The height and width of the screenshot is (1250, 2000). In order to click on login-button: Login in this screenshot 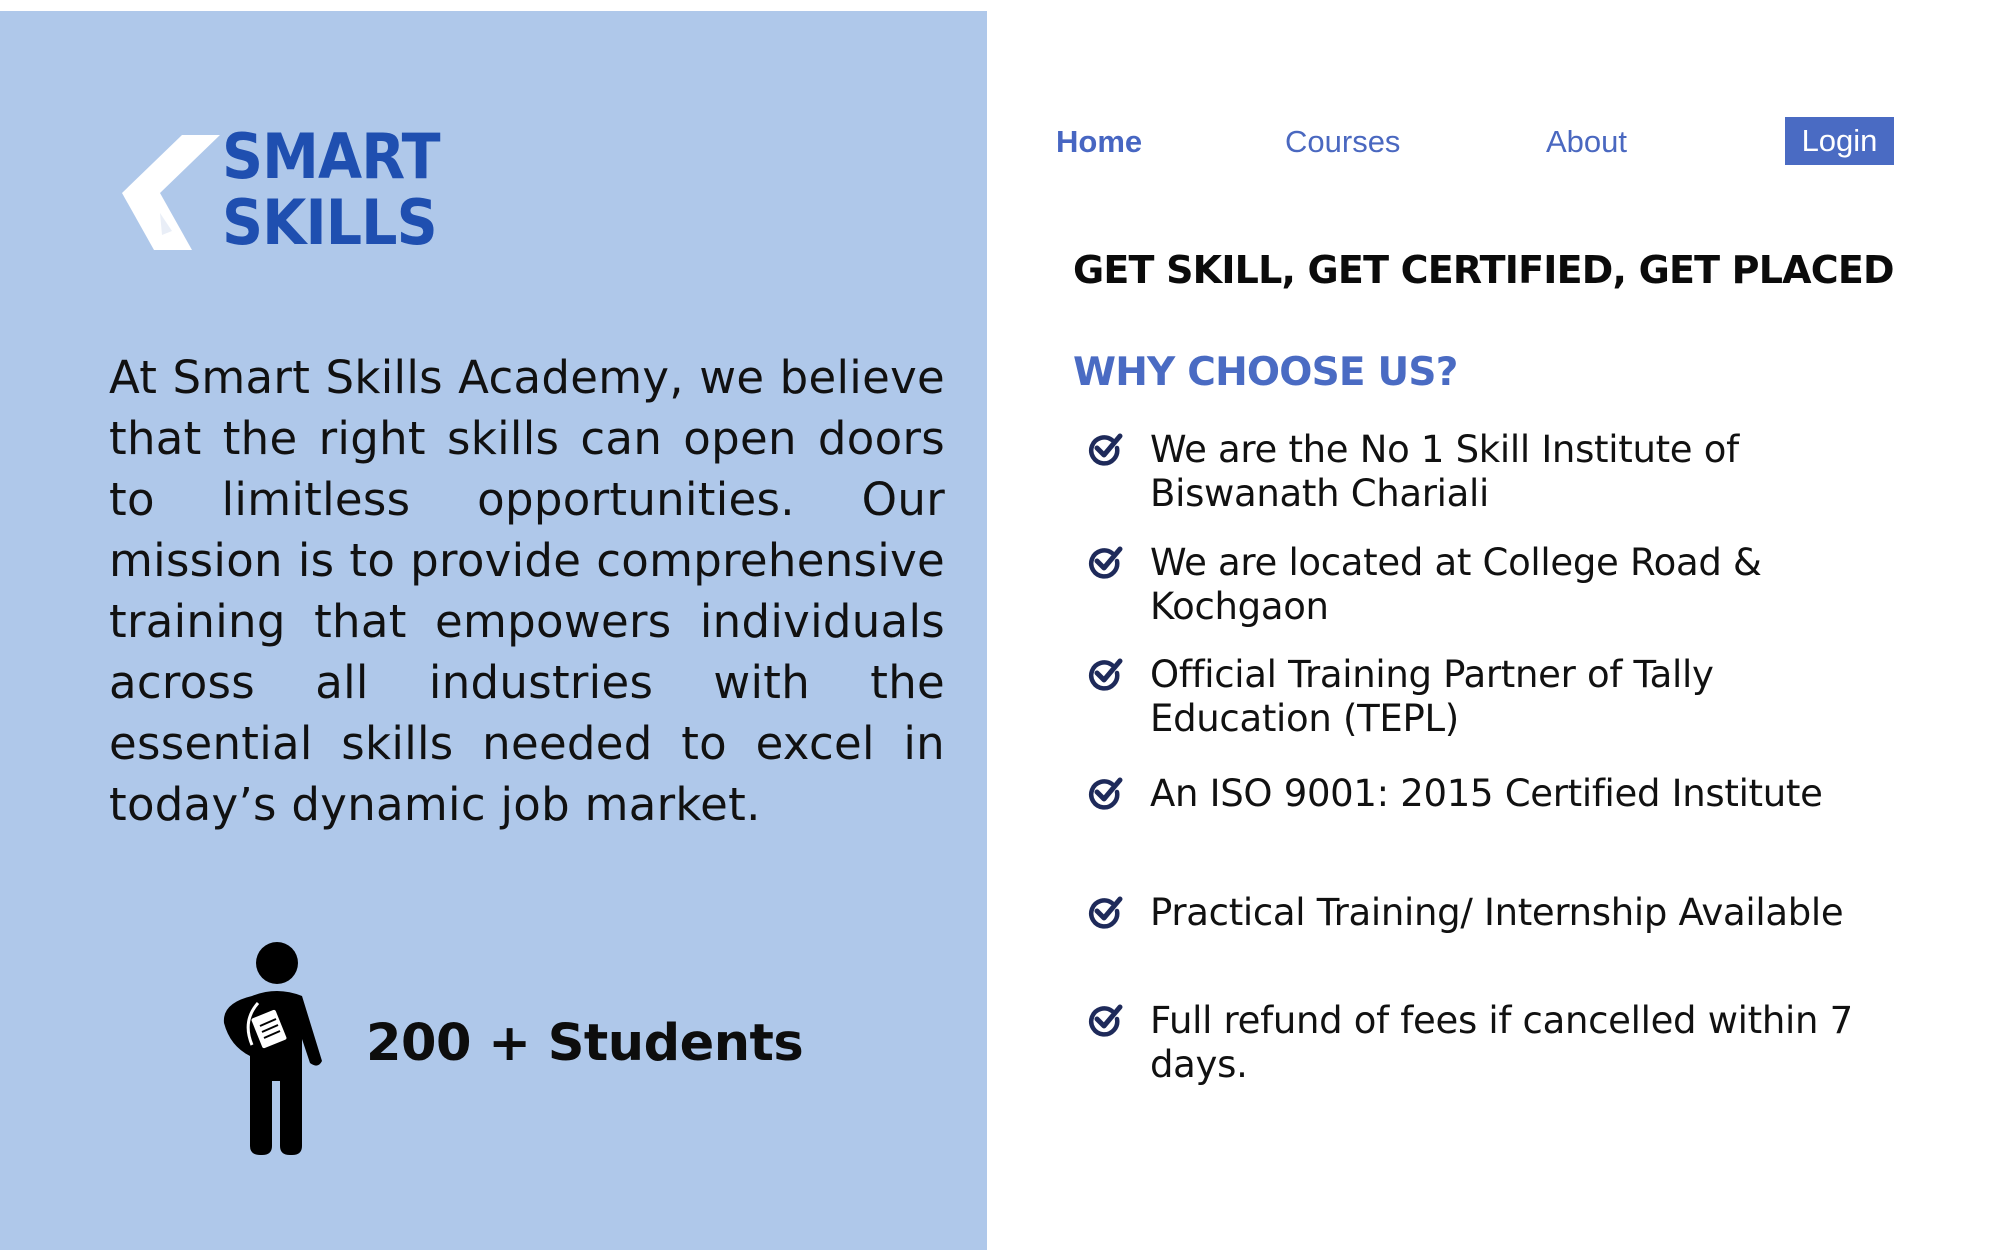, I will do `click(1839, 141)`.